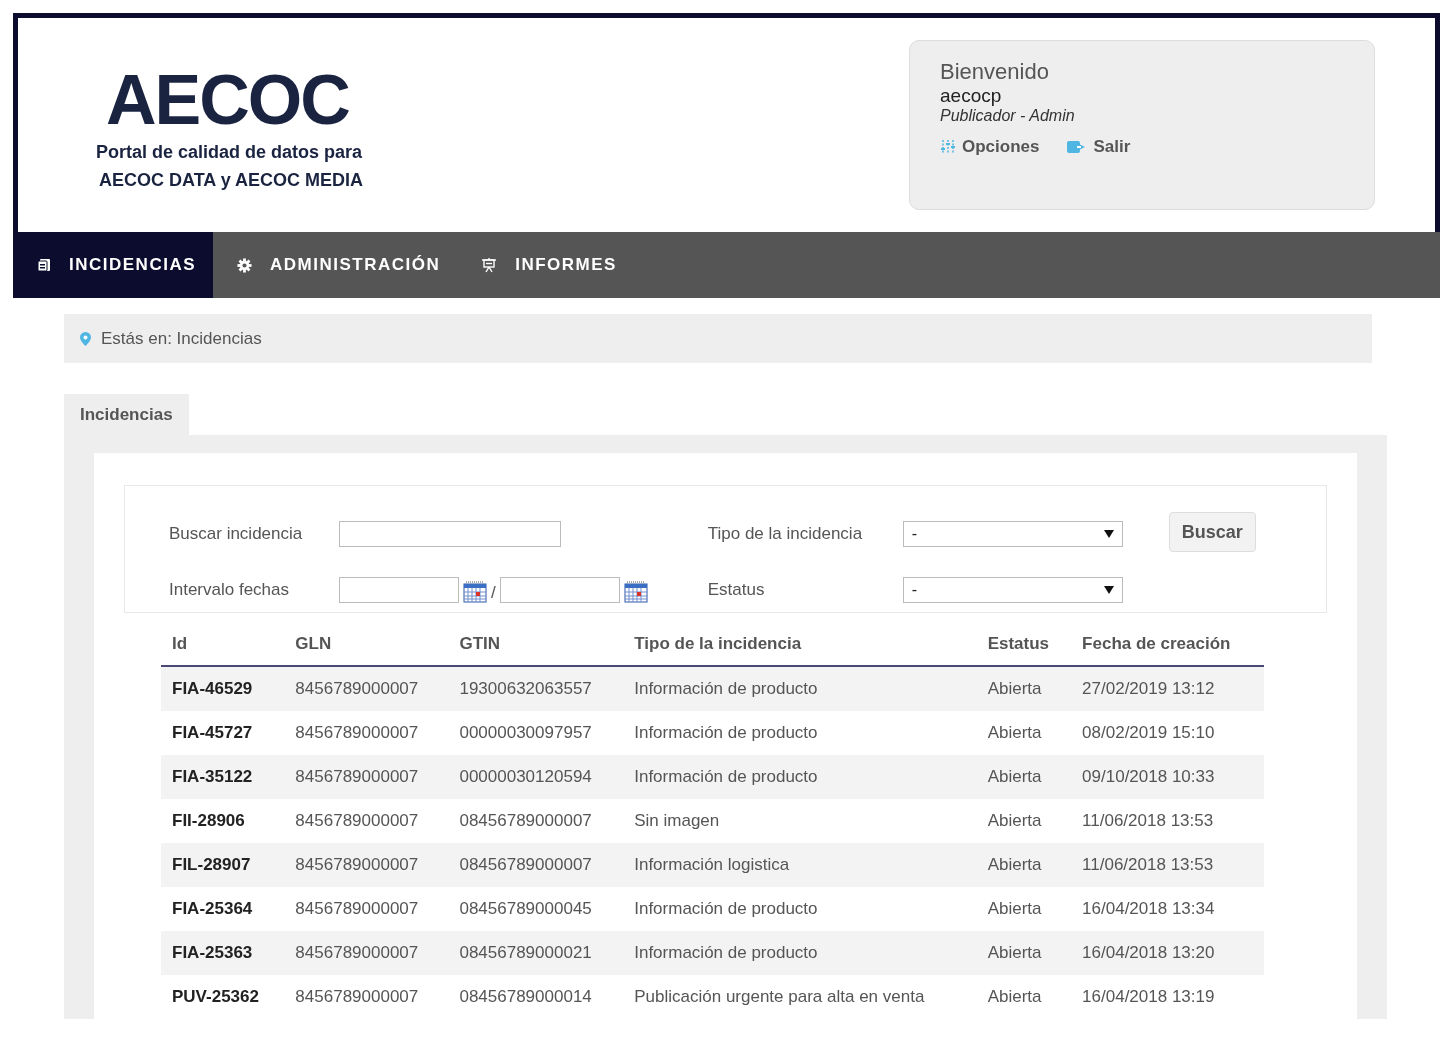 This screenshot has height=1046, width=1452. I want to click on greeting: Bienvenido, so click(995, 72).